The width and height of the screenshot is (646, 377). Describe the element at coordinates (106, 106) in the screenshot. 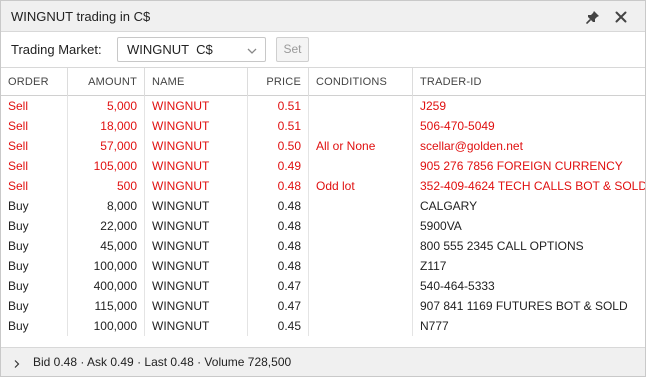

I see `cell-amount: 5,000` at that location.